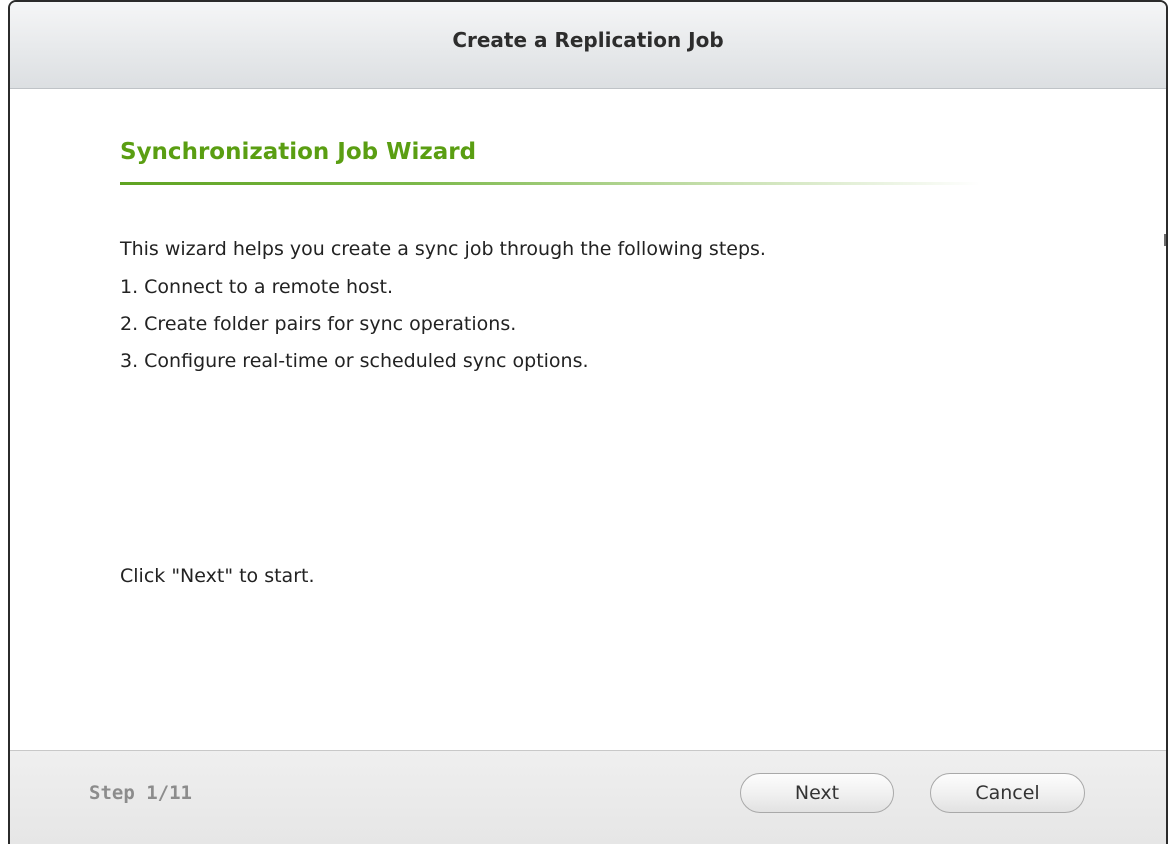 Image resolution: width=1173 pixels, height=846 pixels. I want to click on next-button: Next, so click(817, 793).